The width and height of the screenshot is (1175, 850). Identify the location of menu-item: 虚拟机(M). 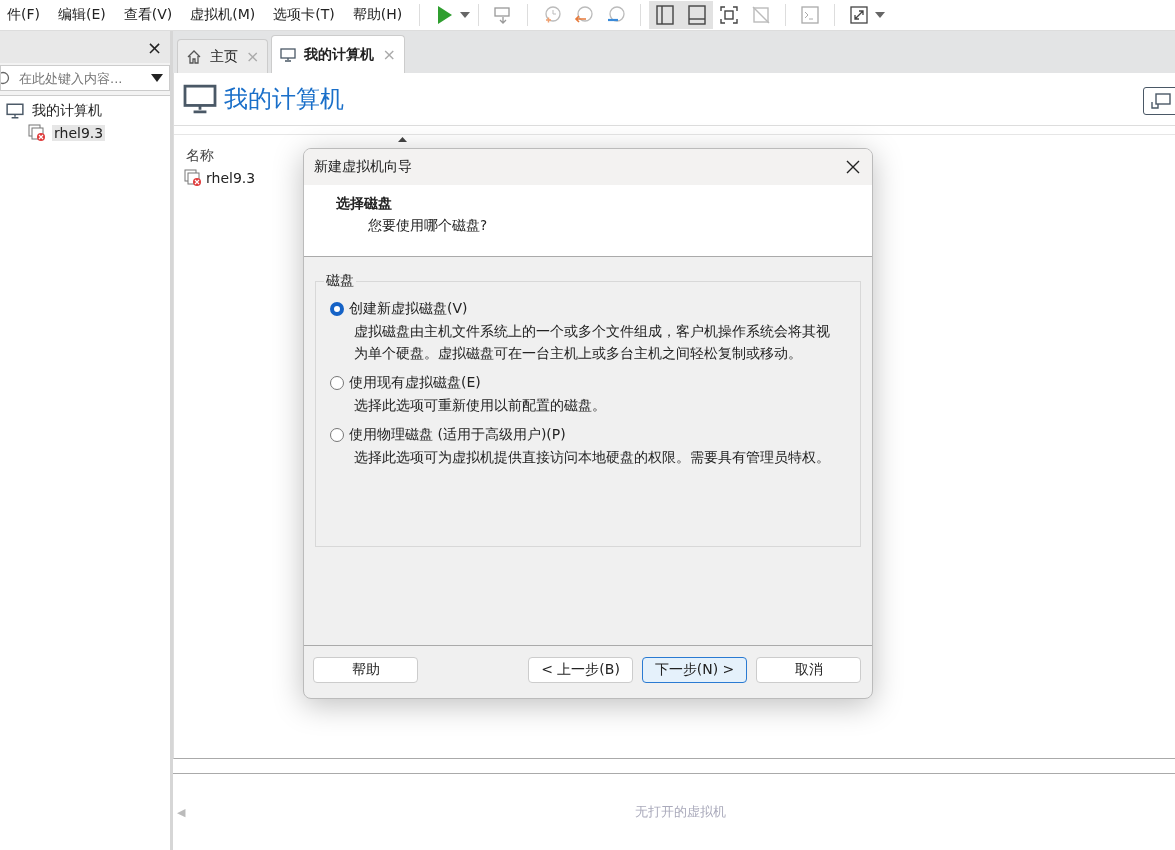
(223, 15).